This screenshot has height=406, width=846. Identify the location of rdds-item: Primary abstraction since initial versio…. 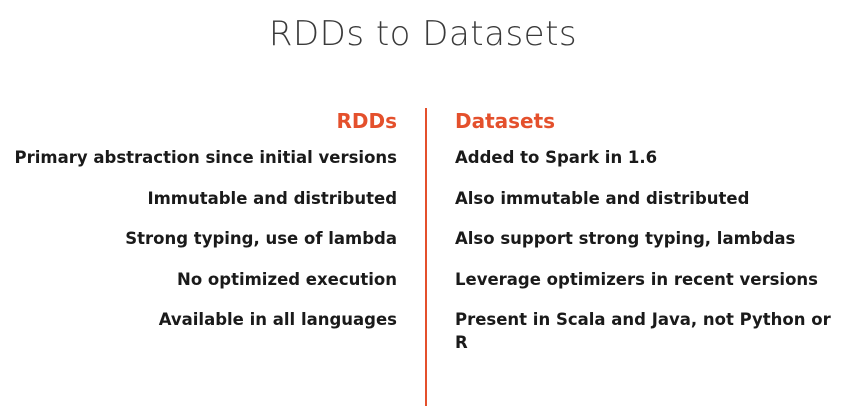
(205, 157).